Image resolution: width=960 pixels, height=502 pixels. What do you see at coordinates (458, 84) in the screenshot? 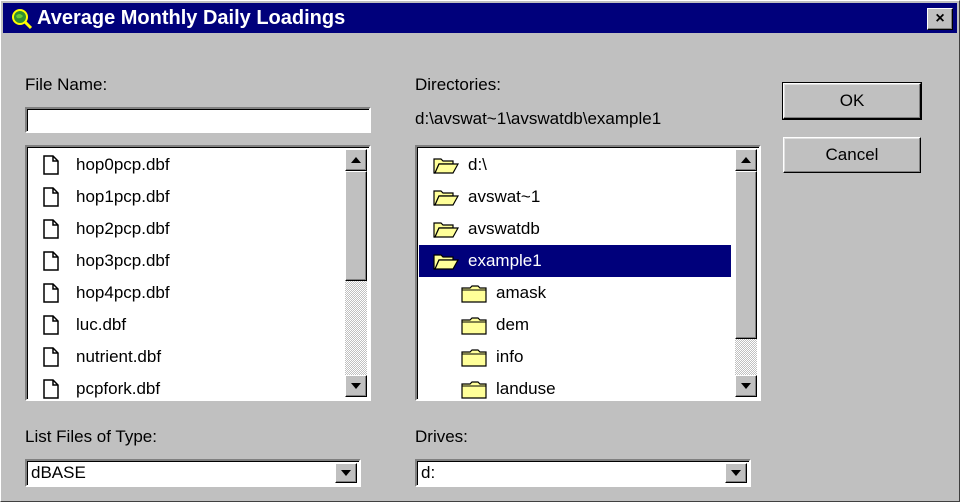
I see `directories-label: Directories:` at bounding box center [458, 84].